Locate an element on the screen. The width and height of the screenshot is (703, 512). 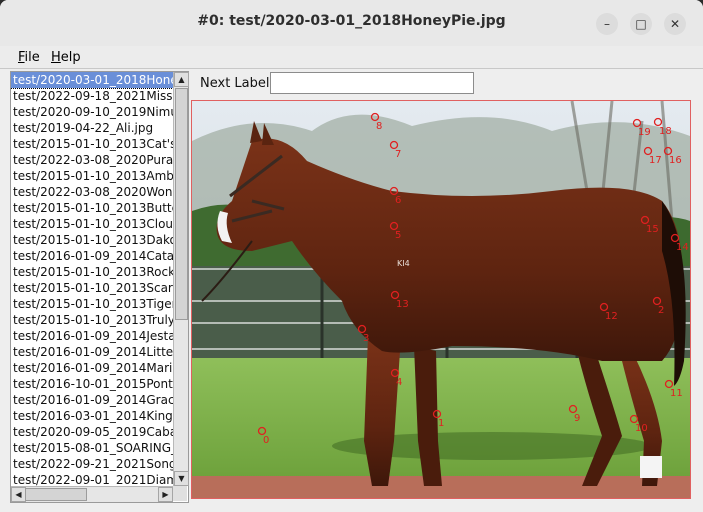
menu-bar: File Help is located at coordinates (351, 57).